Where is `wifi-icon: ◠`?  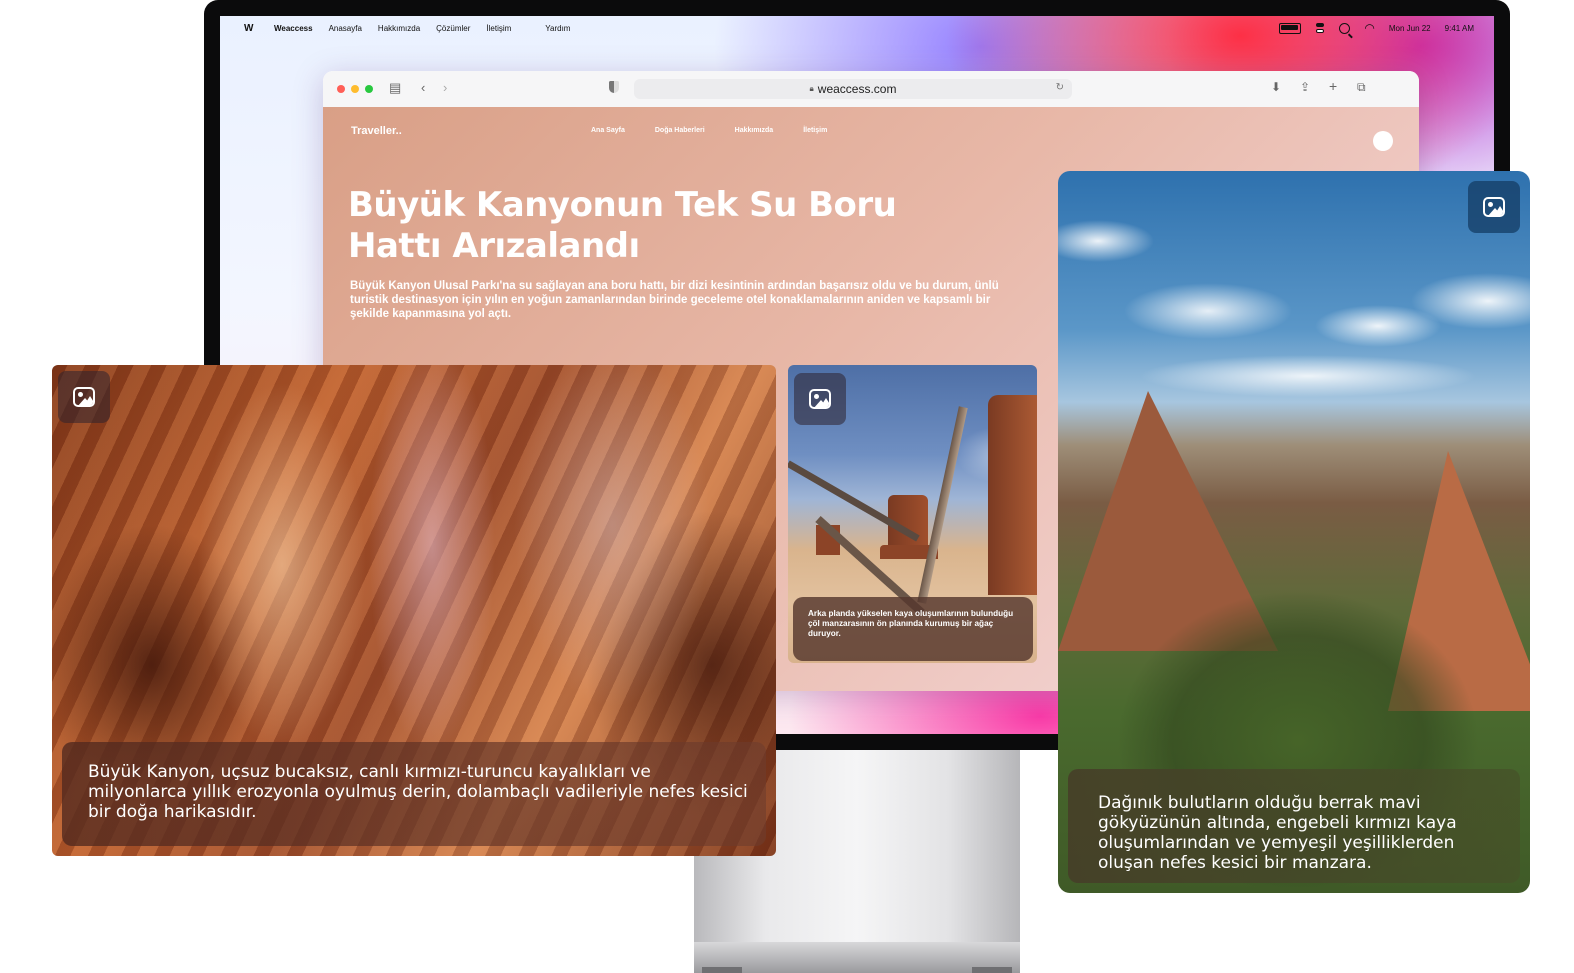 wifi-icon: ◠ is located at coordinates (1369, 28).